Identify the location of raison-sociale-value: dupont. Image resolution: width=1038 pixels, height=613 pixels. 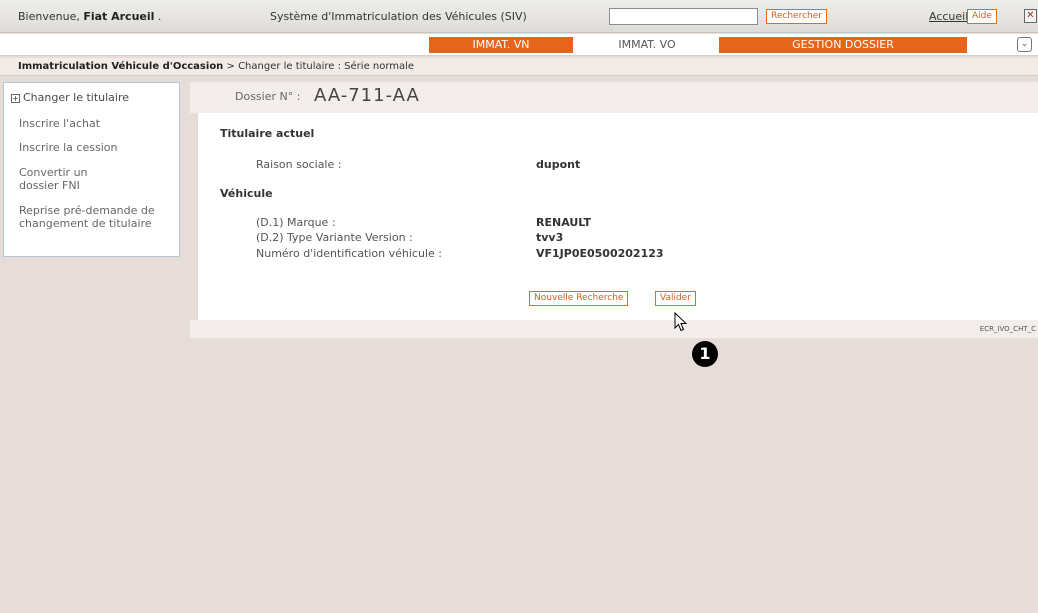
(558, 164).